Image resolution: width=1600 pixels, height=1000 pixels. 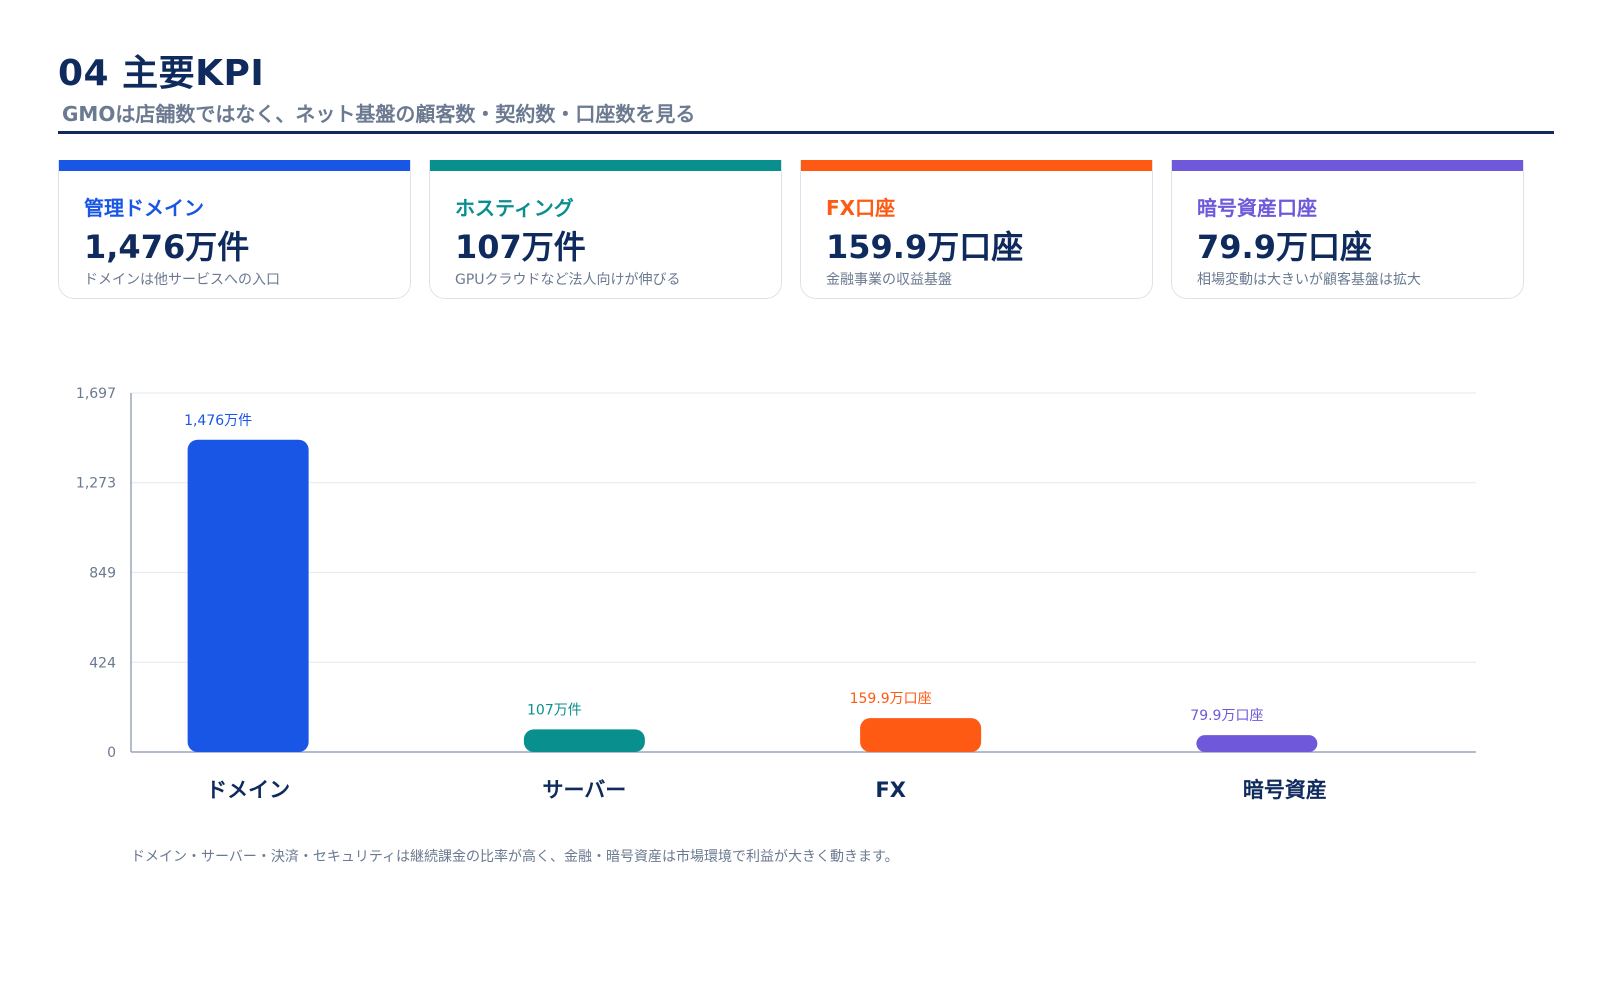 What do you see at coordinates (1284, 247) in the screenshot?
I see `kpi-card-value: 79.9万口座` at bounding box center [1284, 247].